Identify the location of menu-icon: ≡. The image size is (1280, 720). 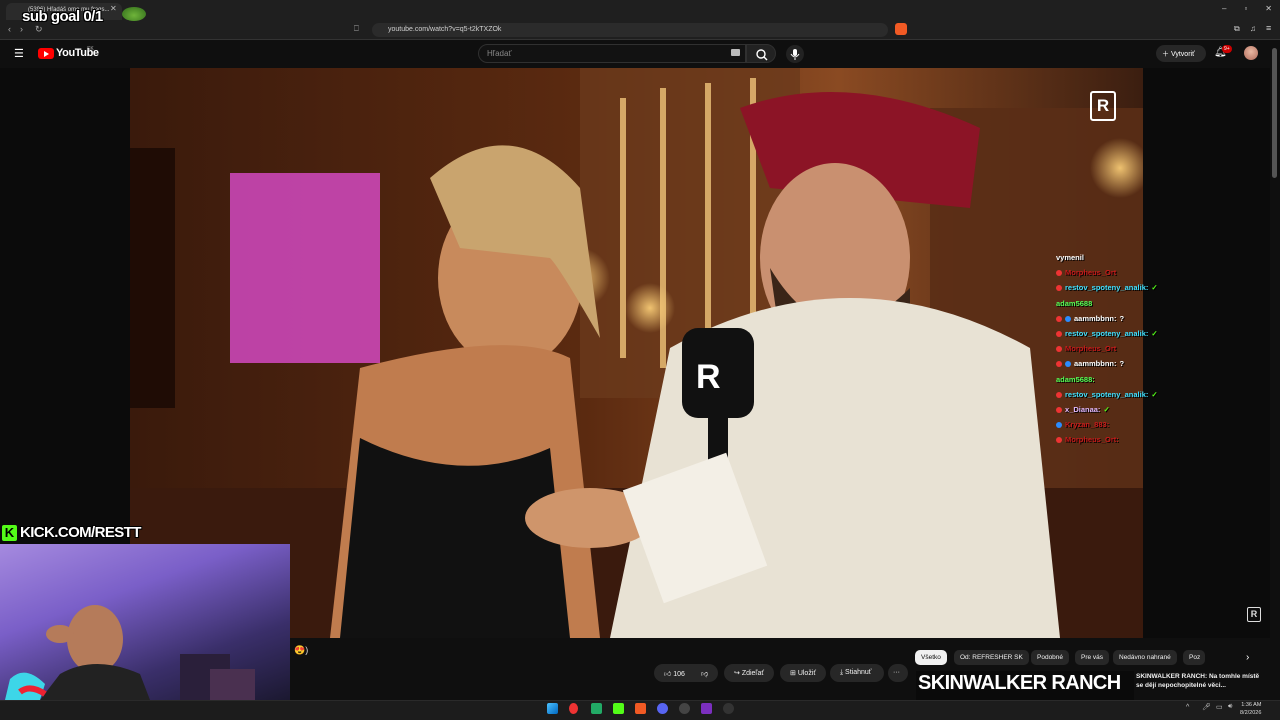
(1268, 28).